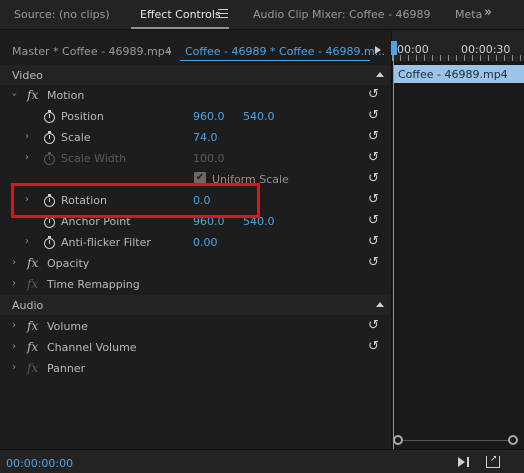 This screenshot has height=473, width=524. Describe the element at coordinates (205, 137) in the screenshot. I see `scale-value: 74.0` at that location.